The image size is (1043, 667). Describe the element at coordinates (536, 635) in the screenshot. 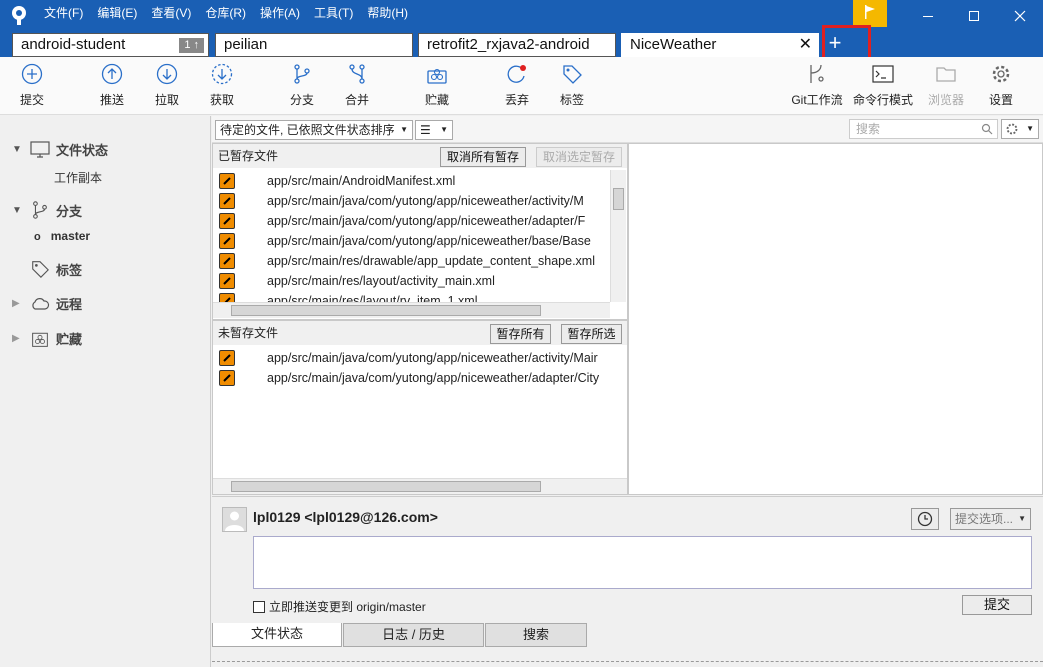

I see `tab-search: 搜索` at that location.